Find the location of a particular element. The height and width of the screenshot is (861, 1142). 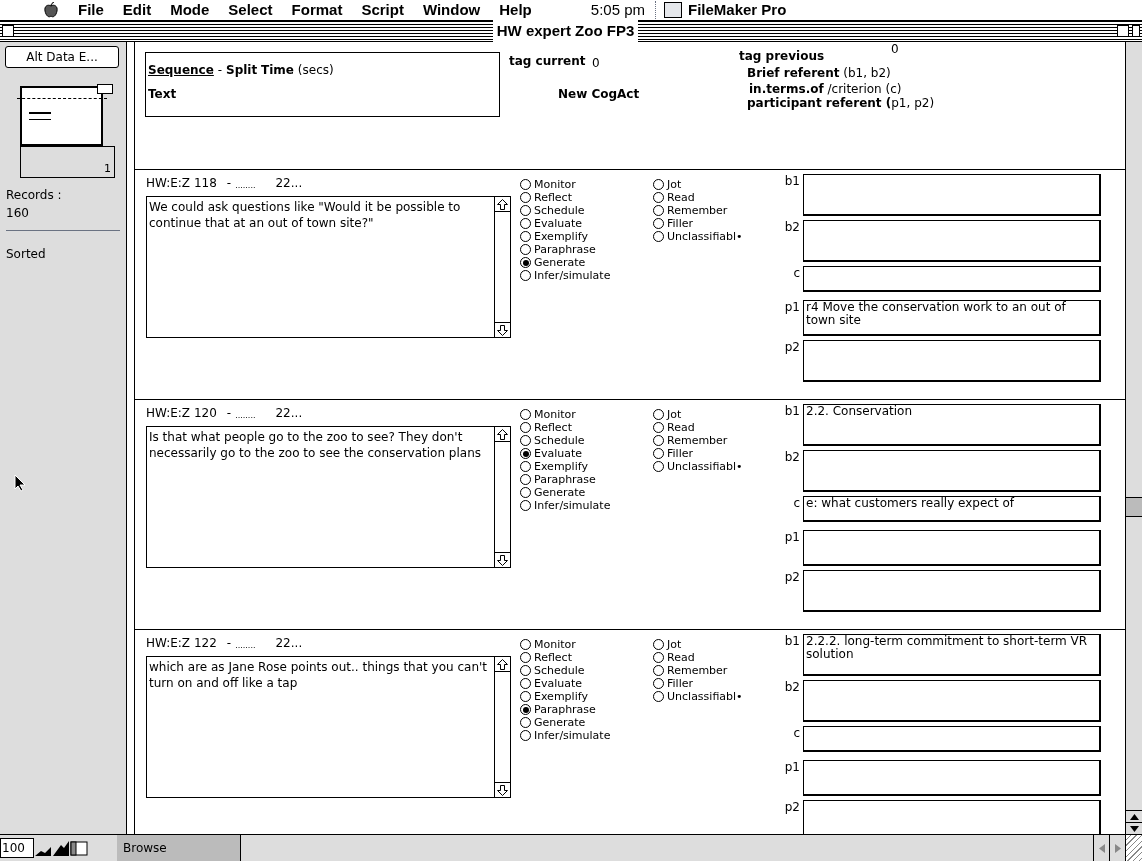

input-field: r4 Move the conservation work to an out of town site is located at coordinates (952, 318).